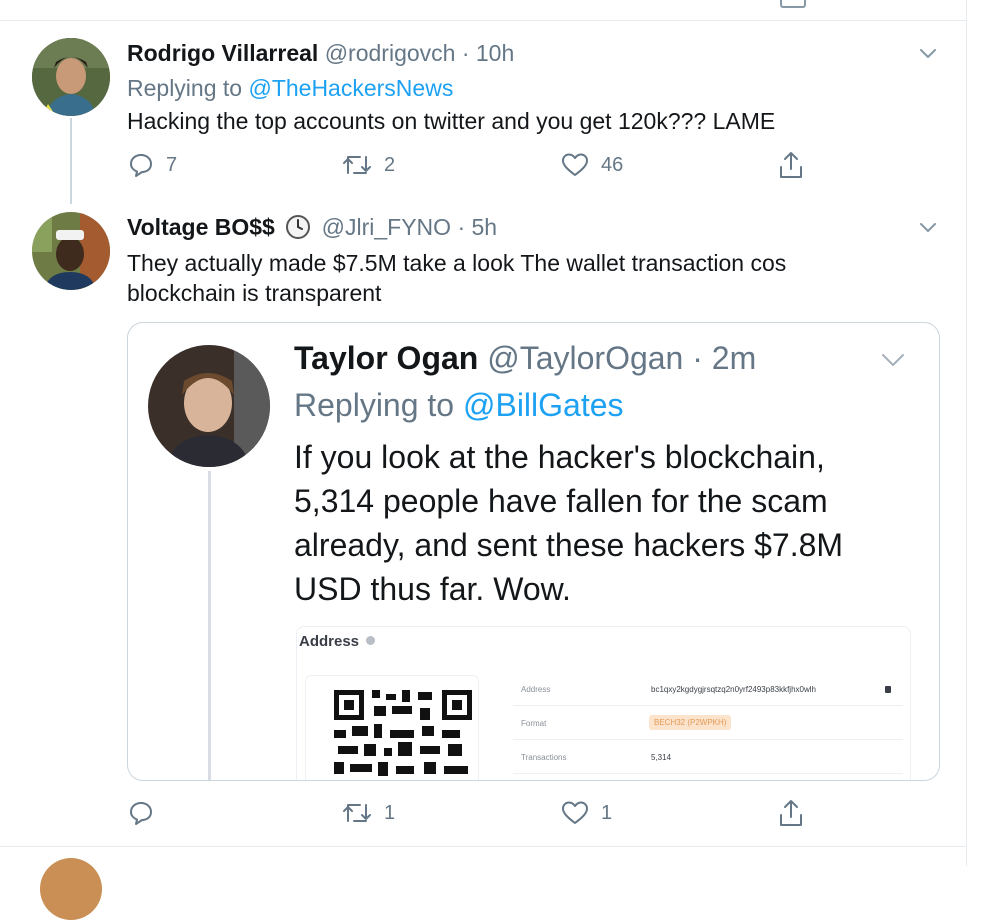 This screenshot has height=920, width=984. Describe the element at coordinates (320, 53) in the screenshot. I see `tweet-header: Rodrigo Villarreal @rodrigovch · 10h` at that location.